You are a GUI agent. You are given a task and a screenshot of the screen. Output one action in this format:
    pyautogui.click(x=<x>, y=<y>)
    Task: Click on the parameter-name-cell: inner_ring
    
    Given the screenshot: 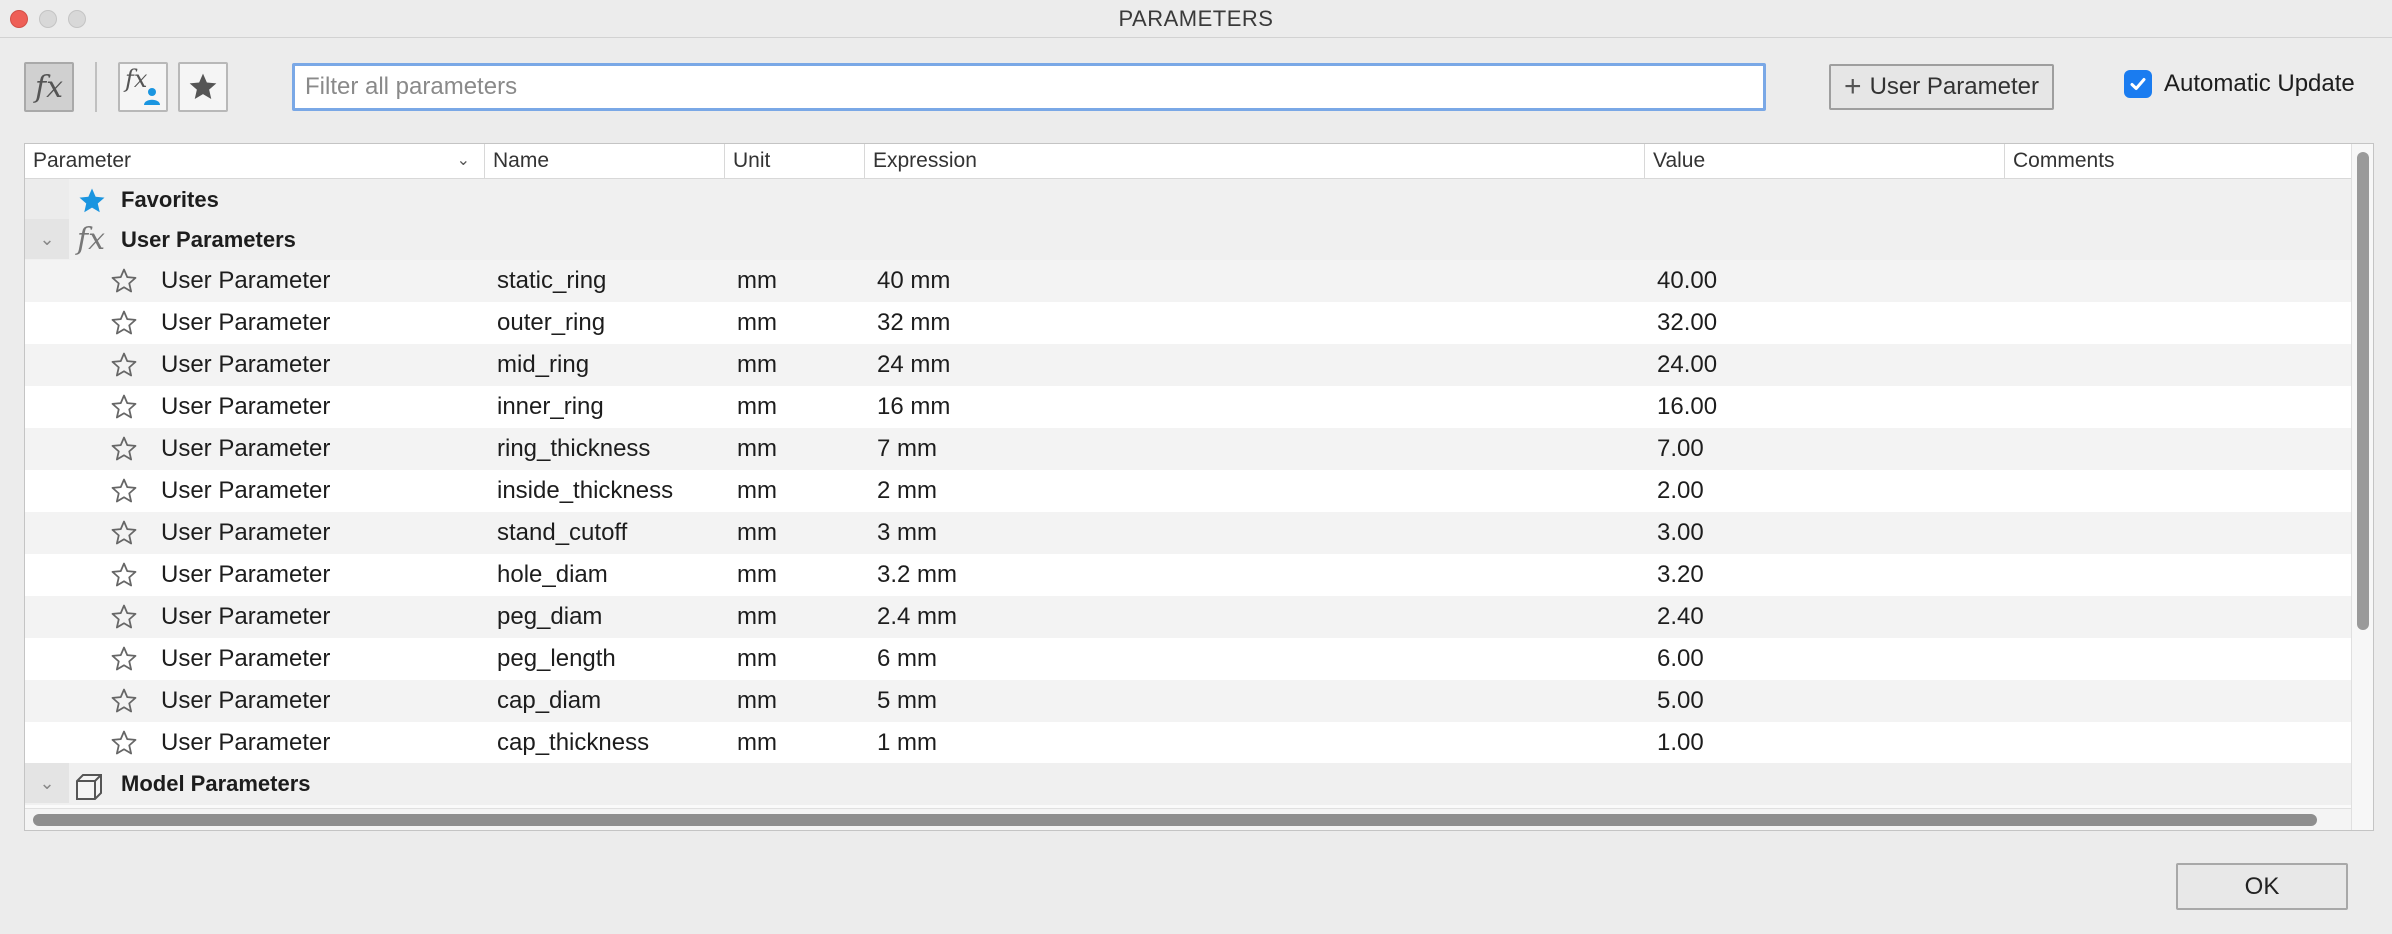 What is the action you would take?
    pyautogui.click(x=550, y=407)
    